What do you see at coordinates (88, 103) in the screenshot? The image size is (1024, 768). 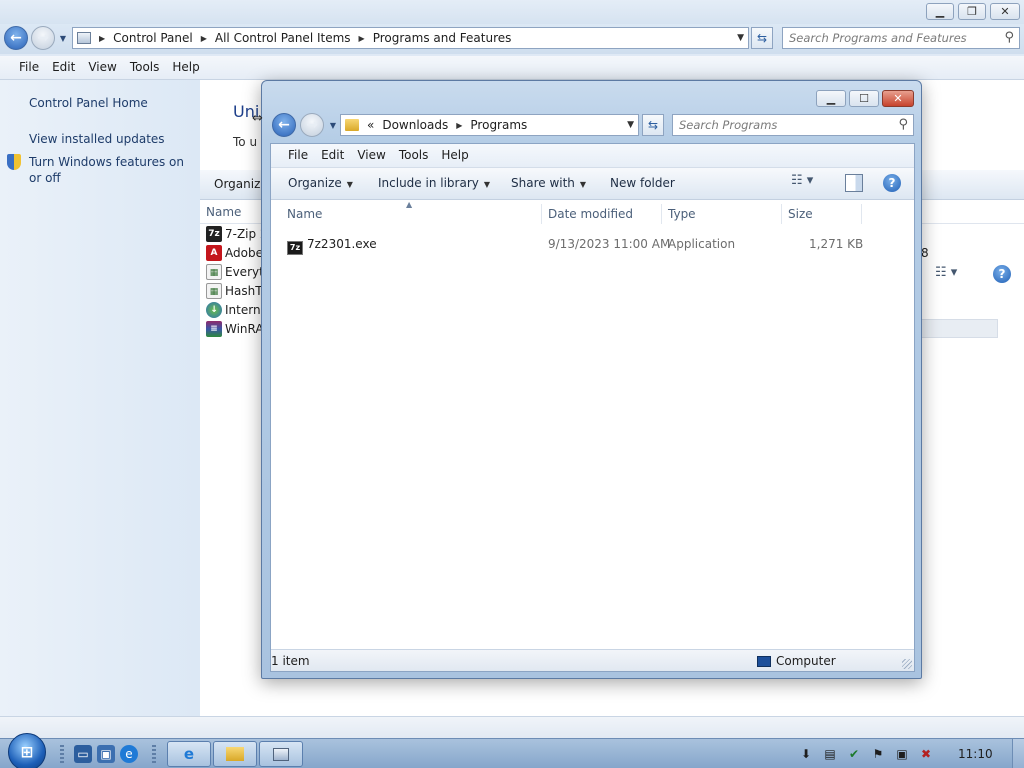 I see `control-panel-home-link: Control Panel Home` at bounding box center [88, 103].